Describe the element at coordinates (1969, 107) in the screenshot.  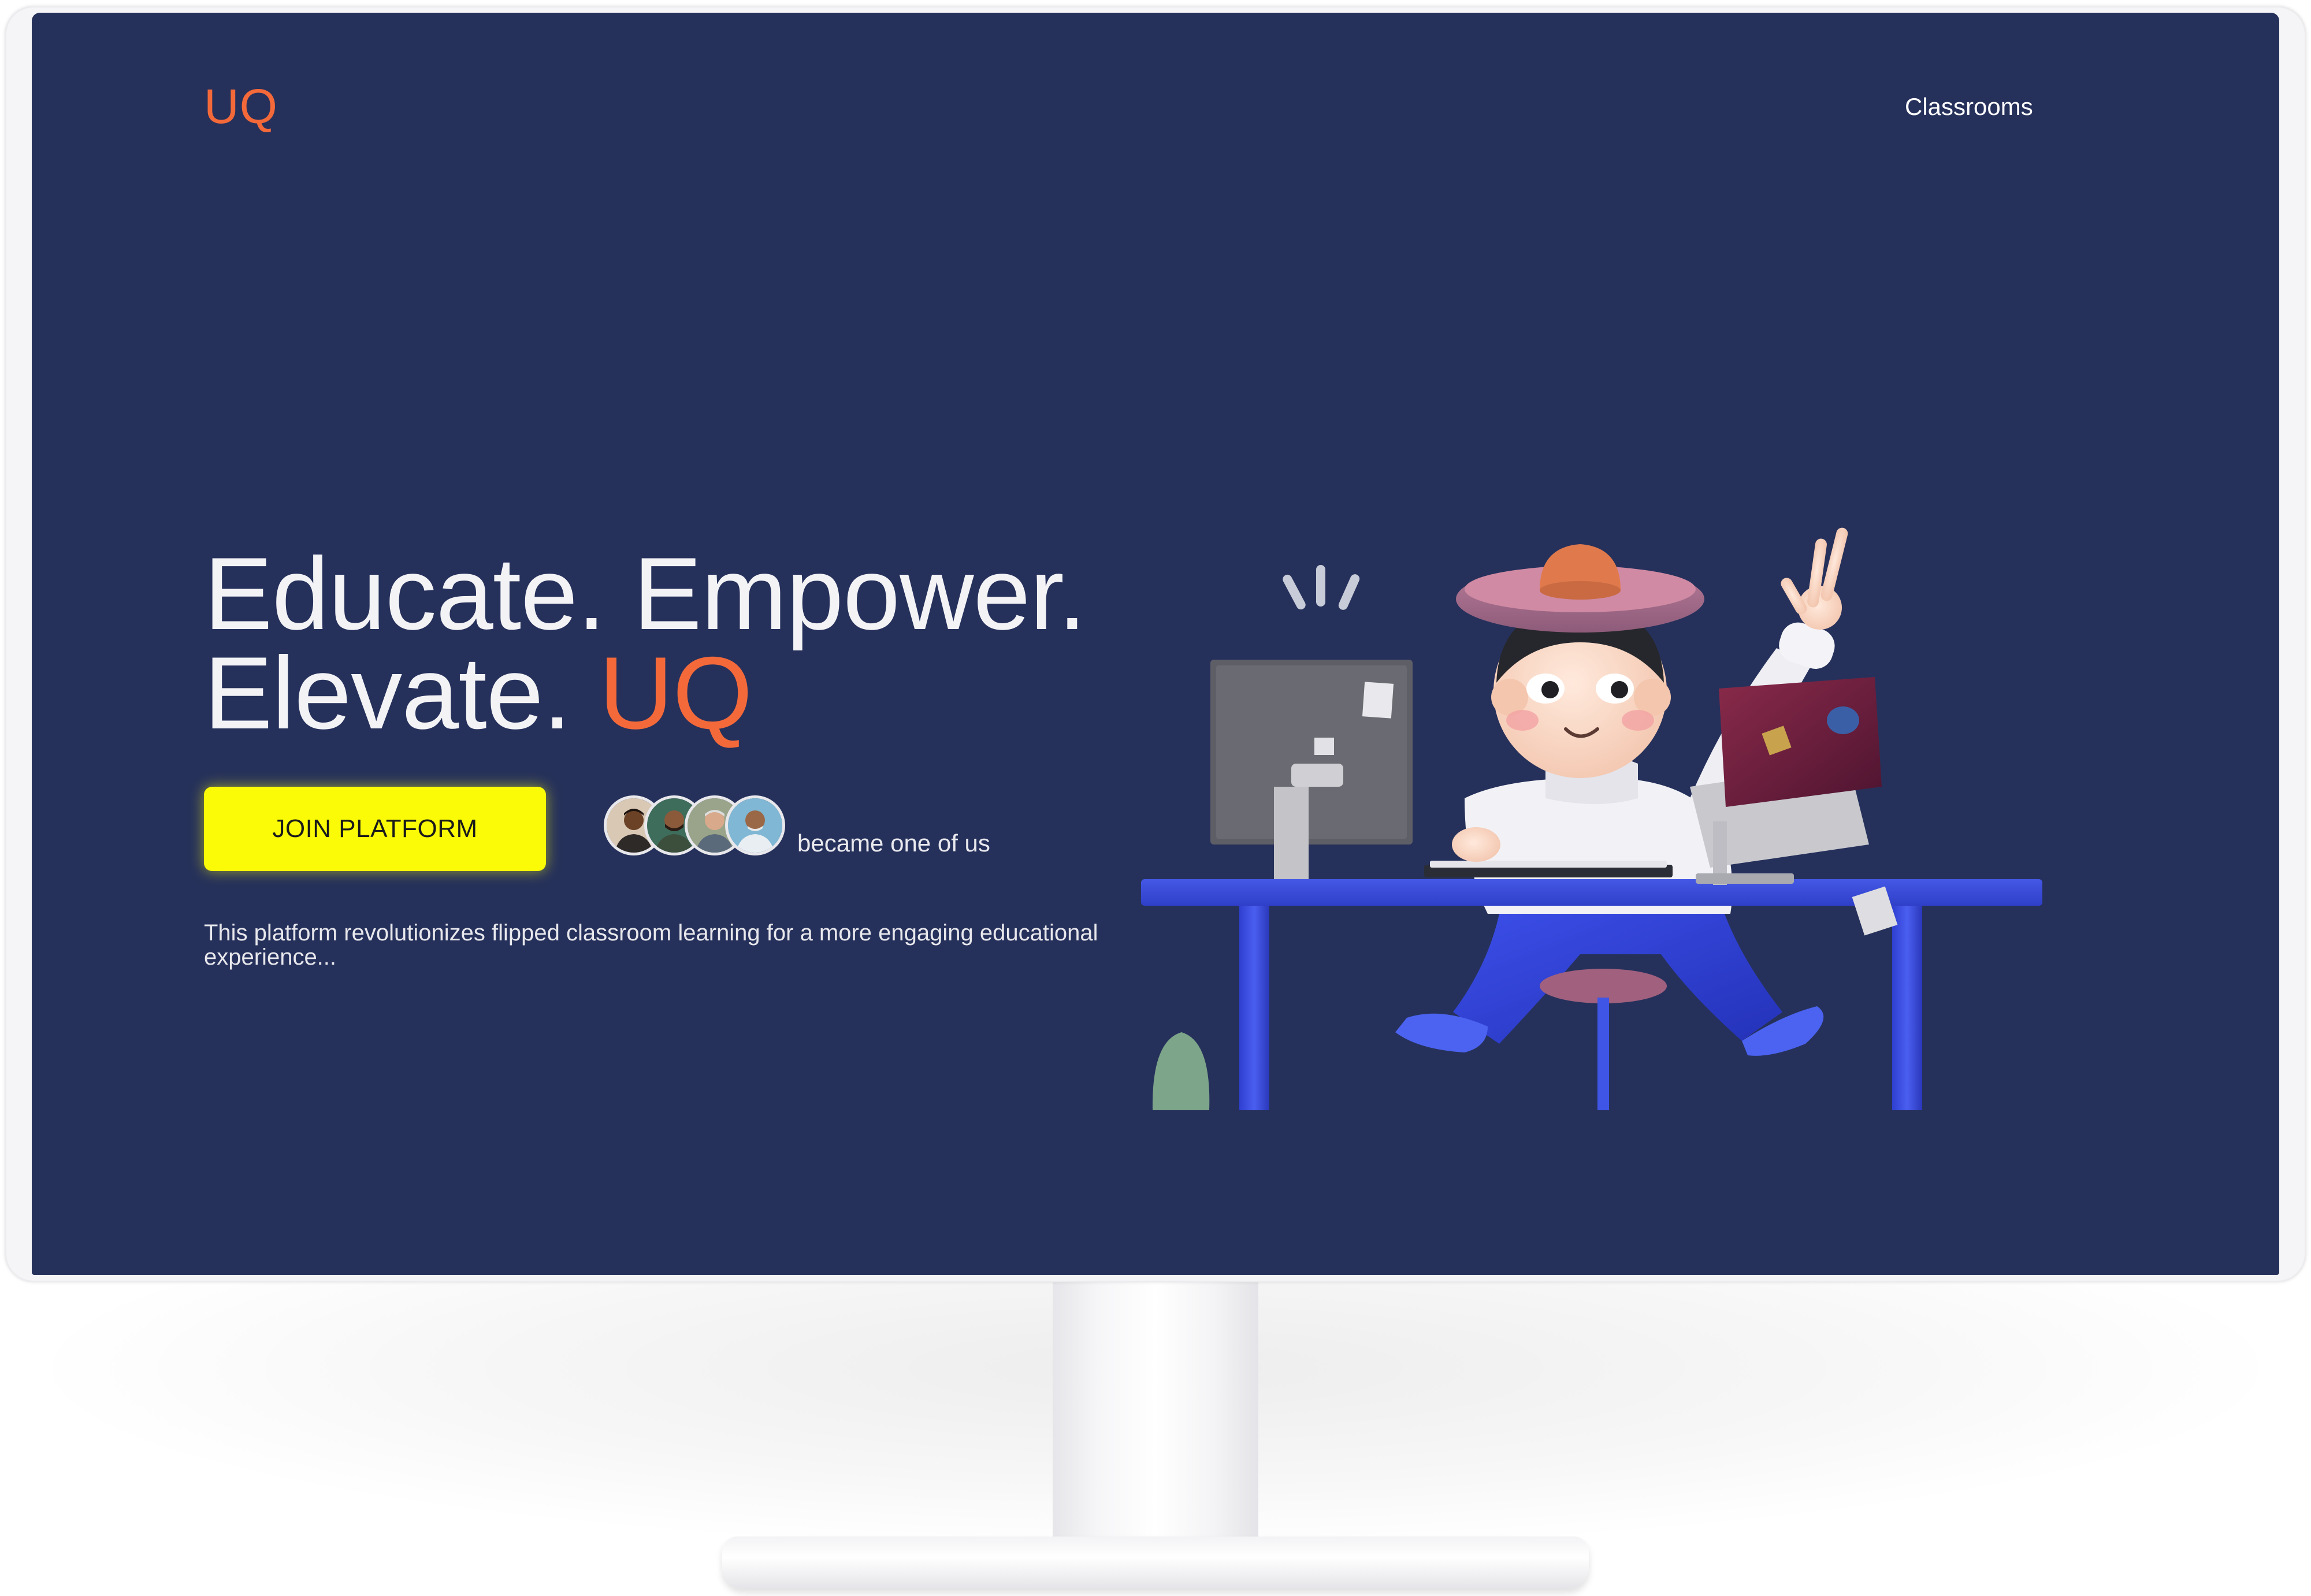
I see `nav-link-classrooms: Classrooms` at that location.